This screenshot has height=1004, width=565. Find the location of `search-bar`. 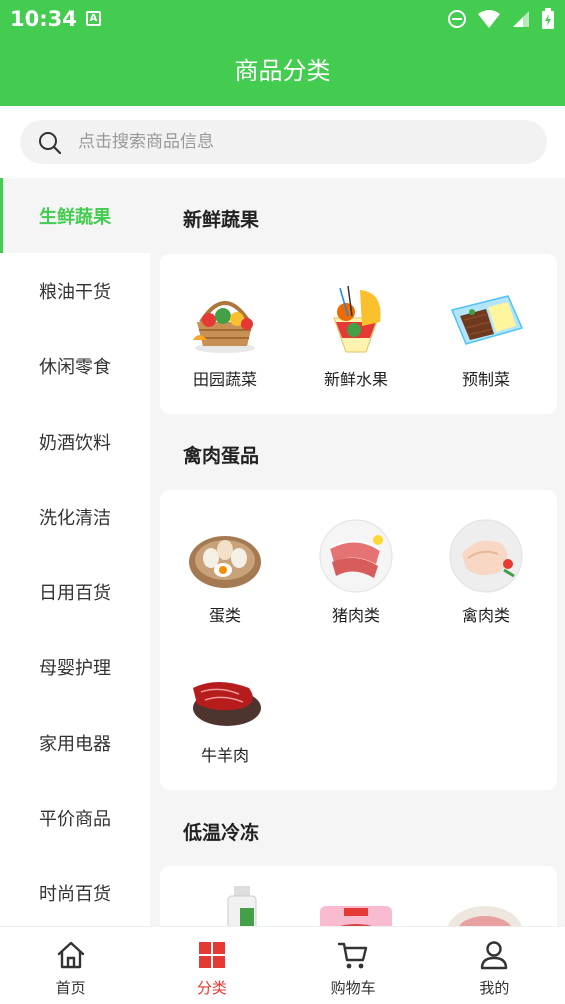

search-bar is located at coordinates (282, 142).